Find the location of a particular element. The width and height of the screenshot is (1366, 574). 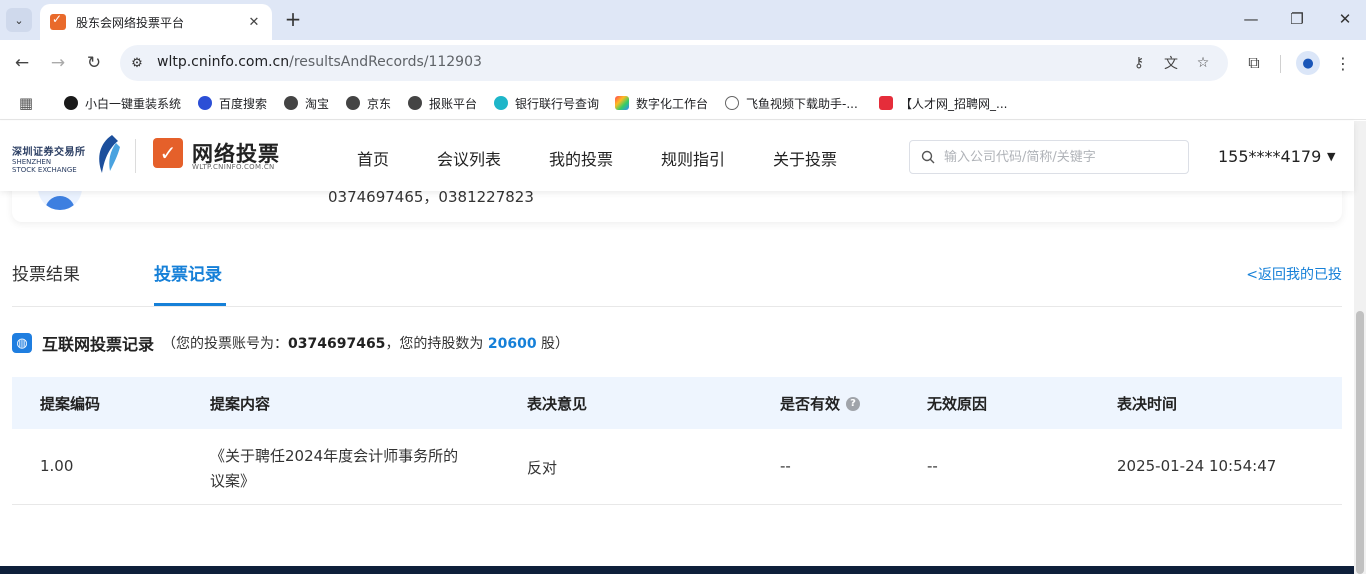

reload-icon: ↻ is located at coordinates (94, 63).